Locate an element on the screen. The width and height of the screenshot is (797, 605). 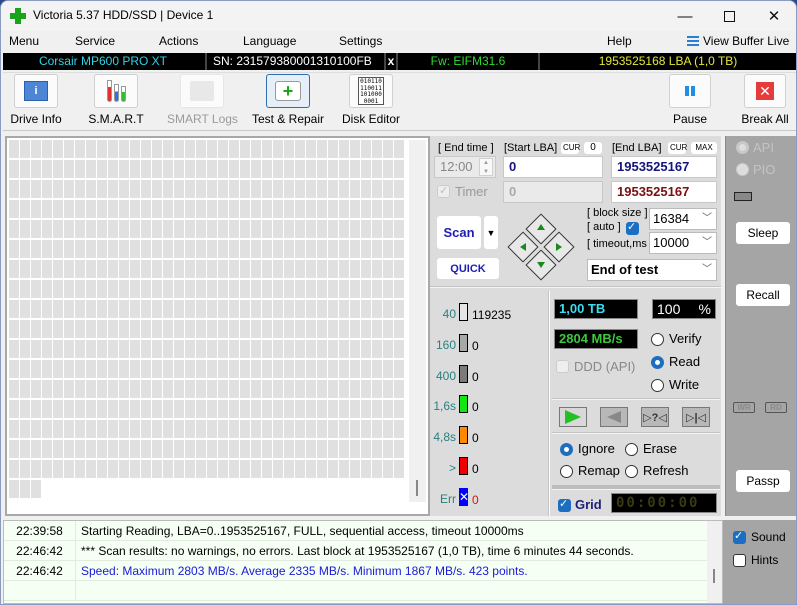
legend-swatch is located at coordinates (463, 404).